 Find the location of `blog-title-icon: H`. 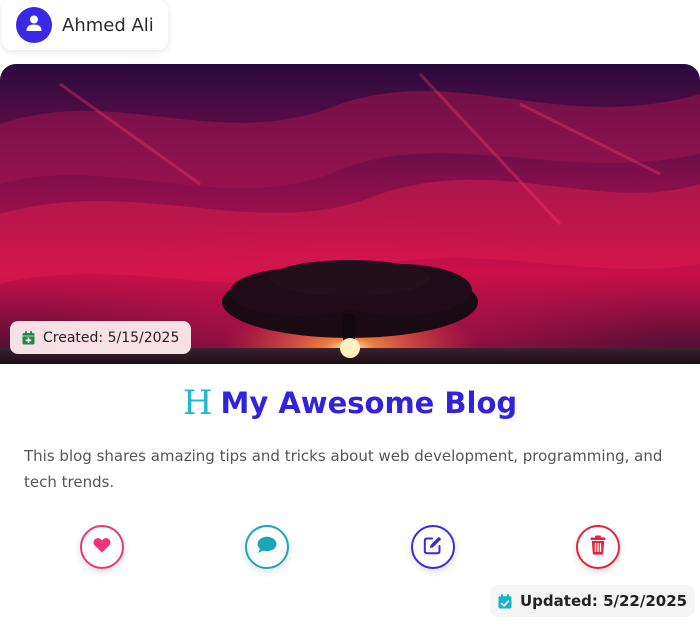

blog-title-icon: H is located at coordinates (197, 403).